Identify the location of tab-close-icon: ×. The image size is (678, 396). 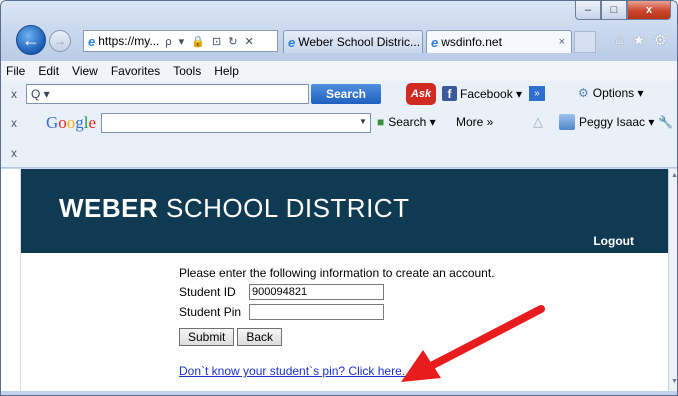
(562, 42).